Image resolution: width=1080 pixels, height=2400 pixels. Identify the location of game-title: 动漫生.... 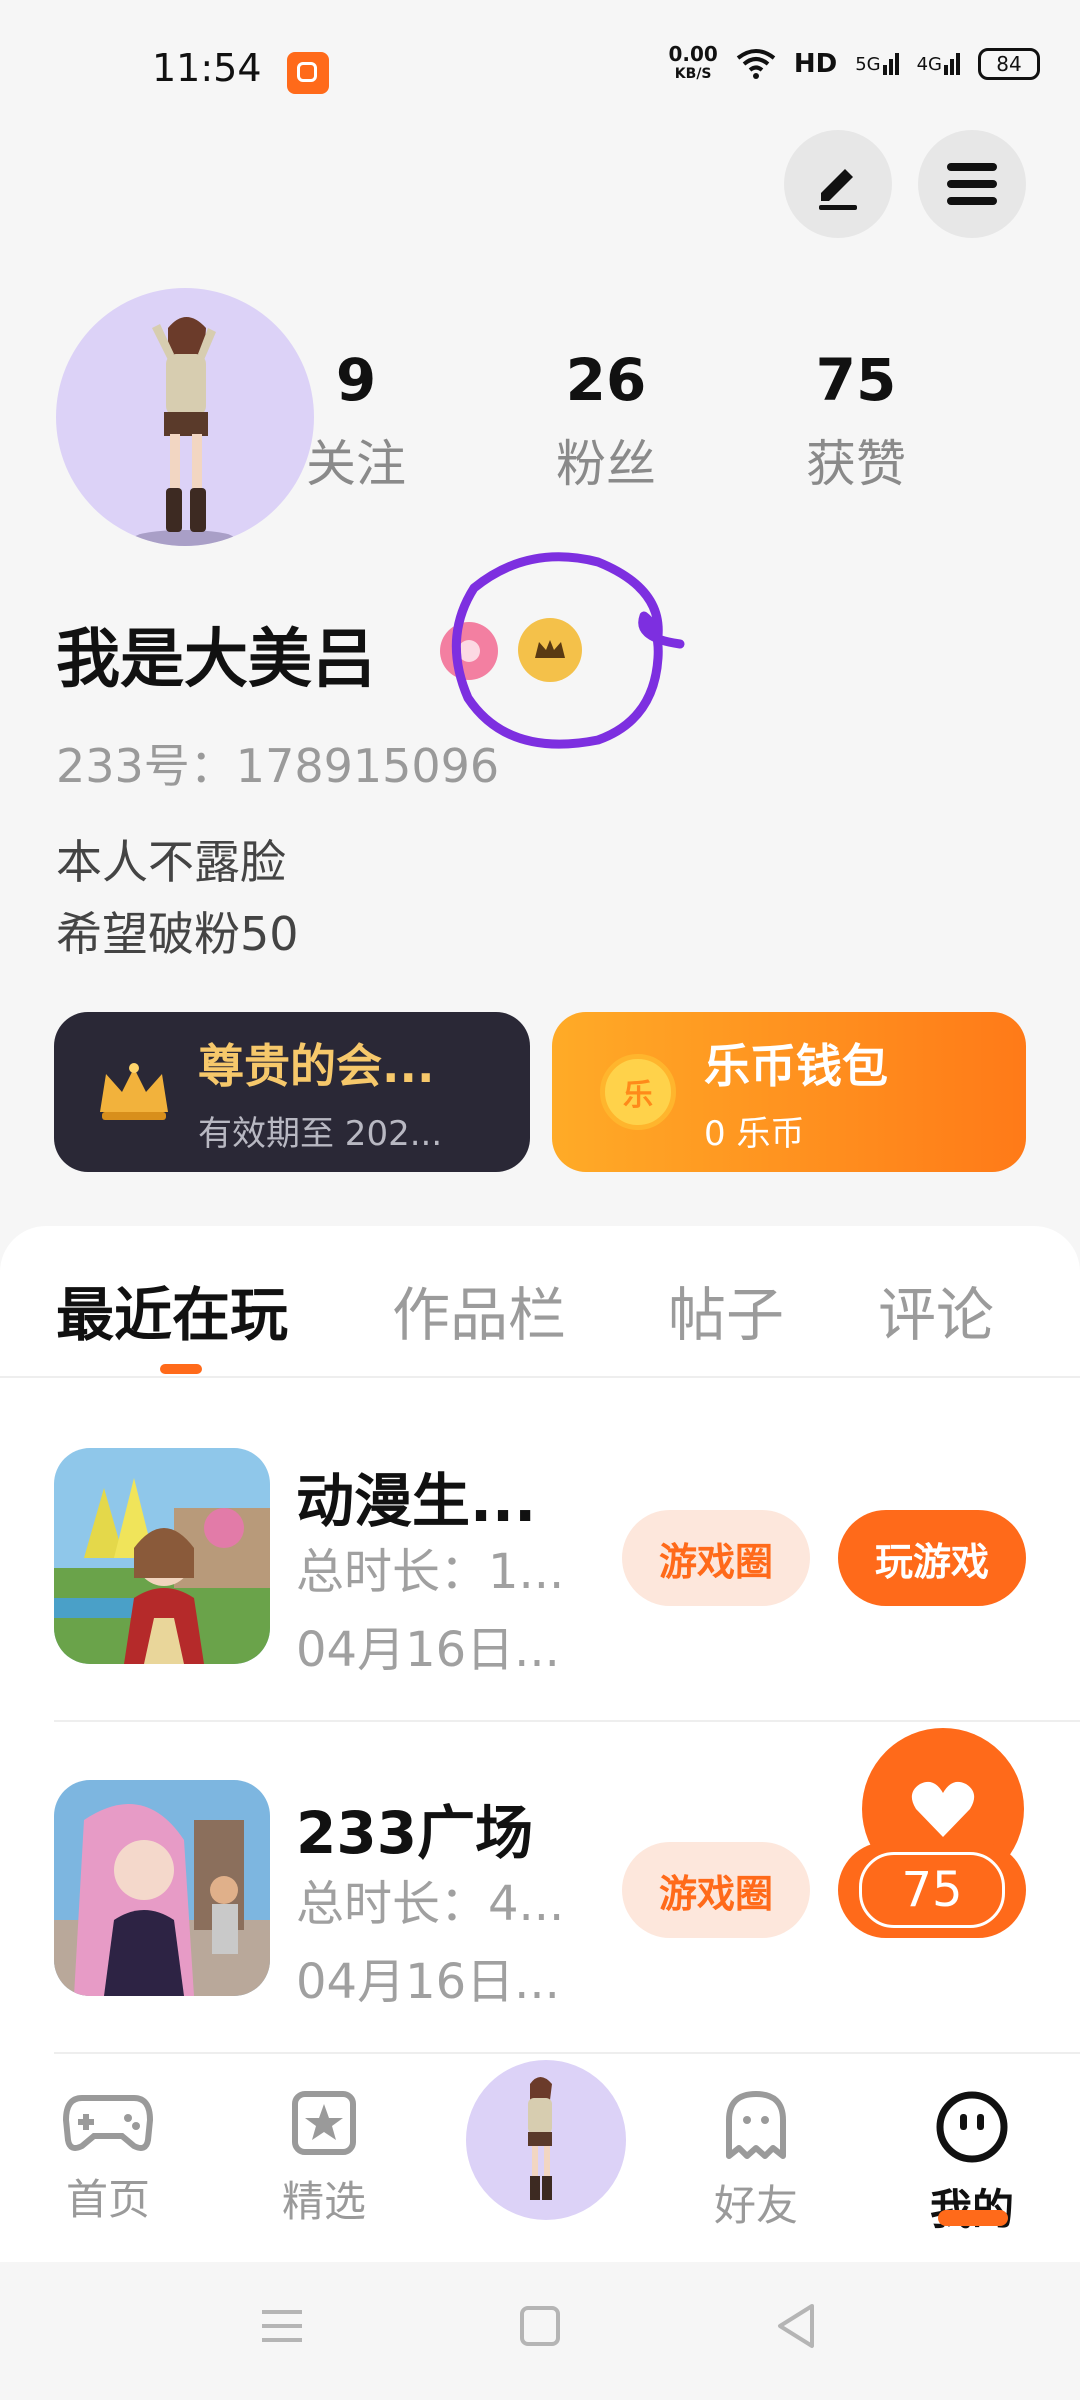
(416, 1501).